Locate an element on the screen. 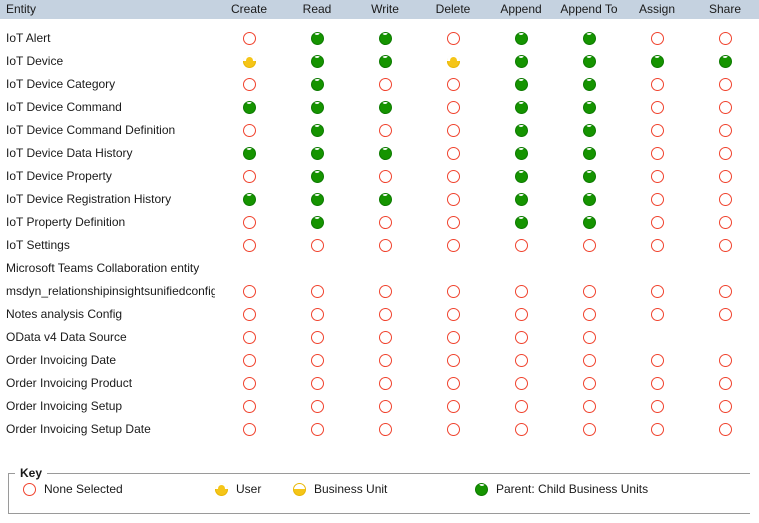 The width and height of the screenshot is (759, 523). user-icon is located at coordinates (453, 61).